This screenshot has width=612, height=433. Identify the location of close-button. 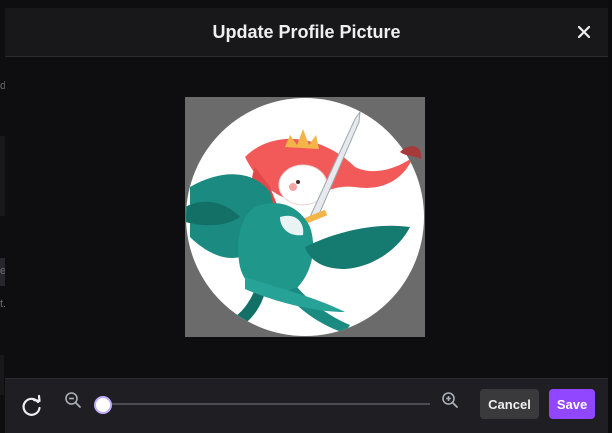
(584, 32).